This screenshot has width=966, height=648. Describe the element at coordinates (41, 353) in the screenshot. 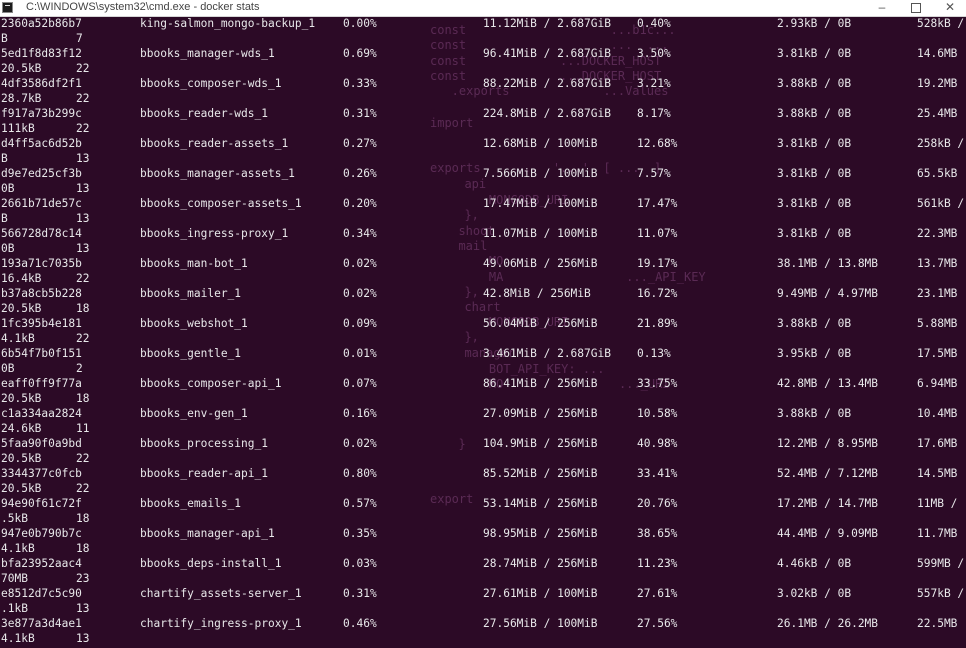

I see `container-id: 6b54f7b0f151` at that location.